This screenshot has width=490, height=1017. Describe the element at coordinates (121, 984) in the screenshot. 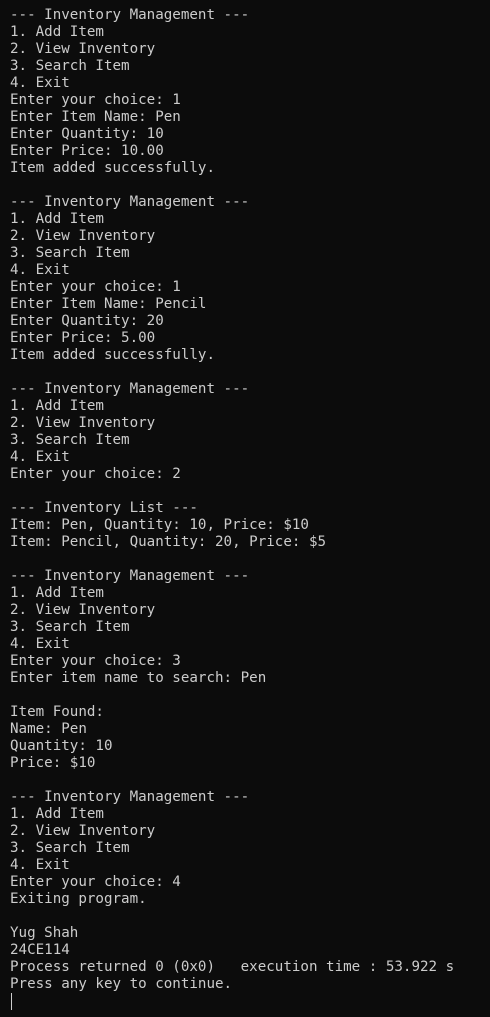

I see `console-line: Press any key to continue.` at that location.